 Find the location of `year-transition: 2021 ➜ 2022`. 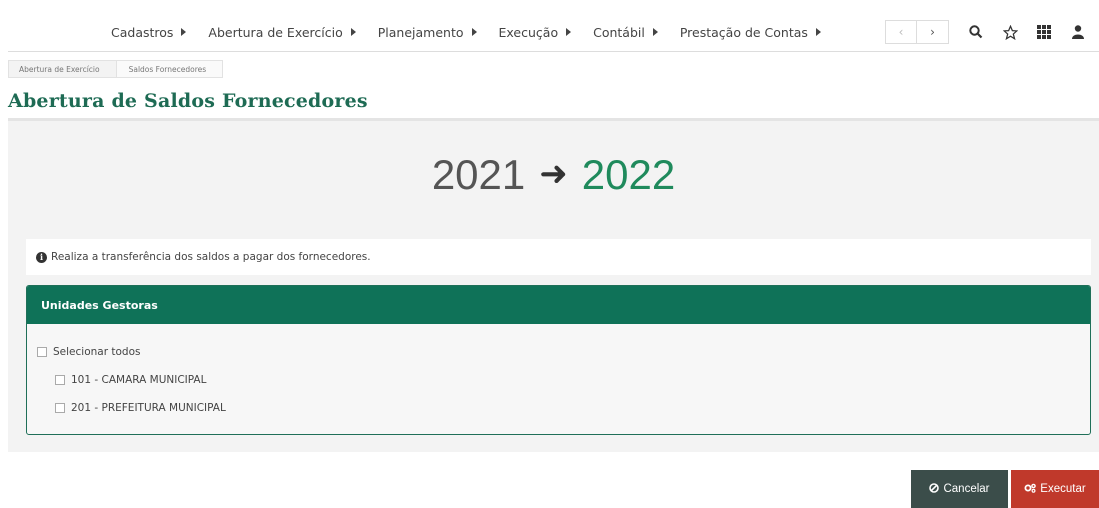

year-transition: 2021 ➜ 2022 is located at coordinates (553, 175).